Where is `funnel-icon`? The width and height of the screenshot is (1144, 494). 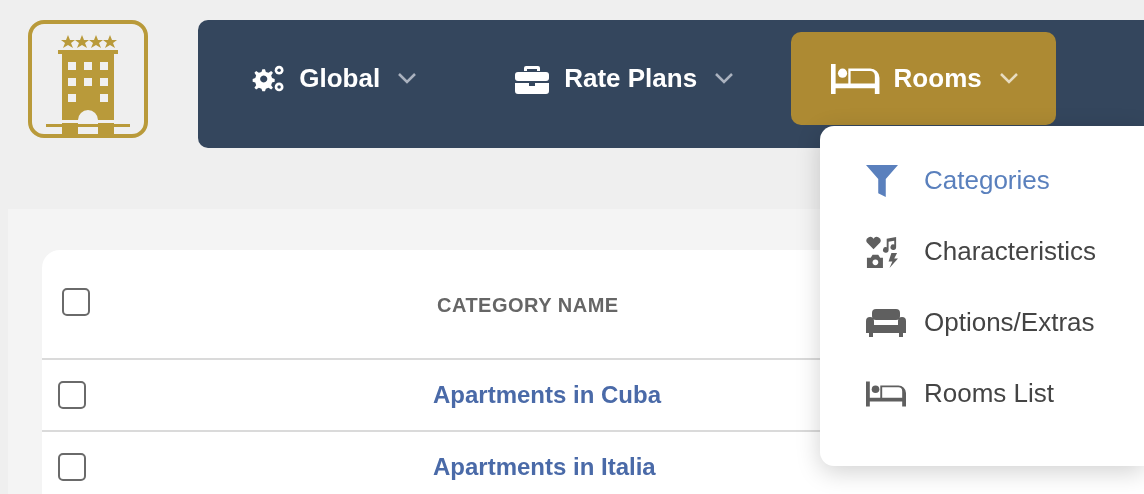 funnel-icon is located at coordinates (882, 180).